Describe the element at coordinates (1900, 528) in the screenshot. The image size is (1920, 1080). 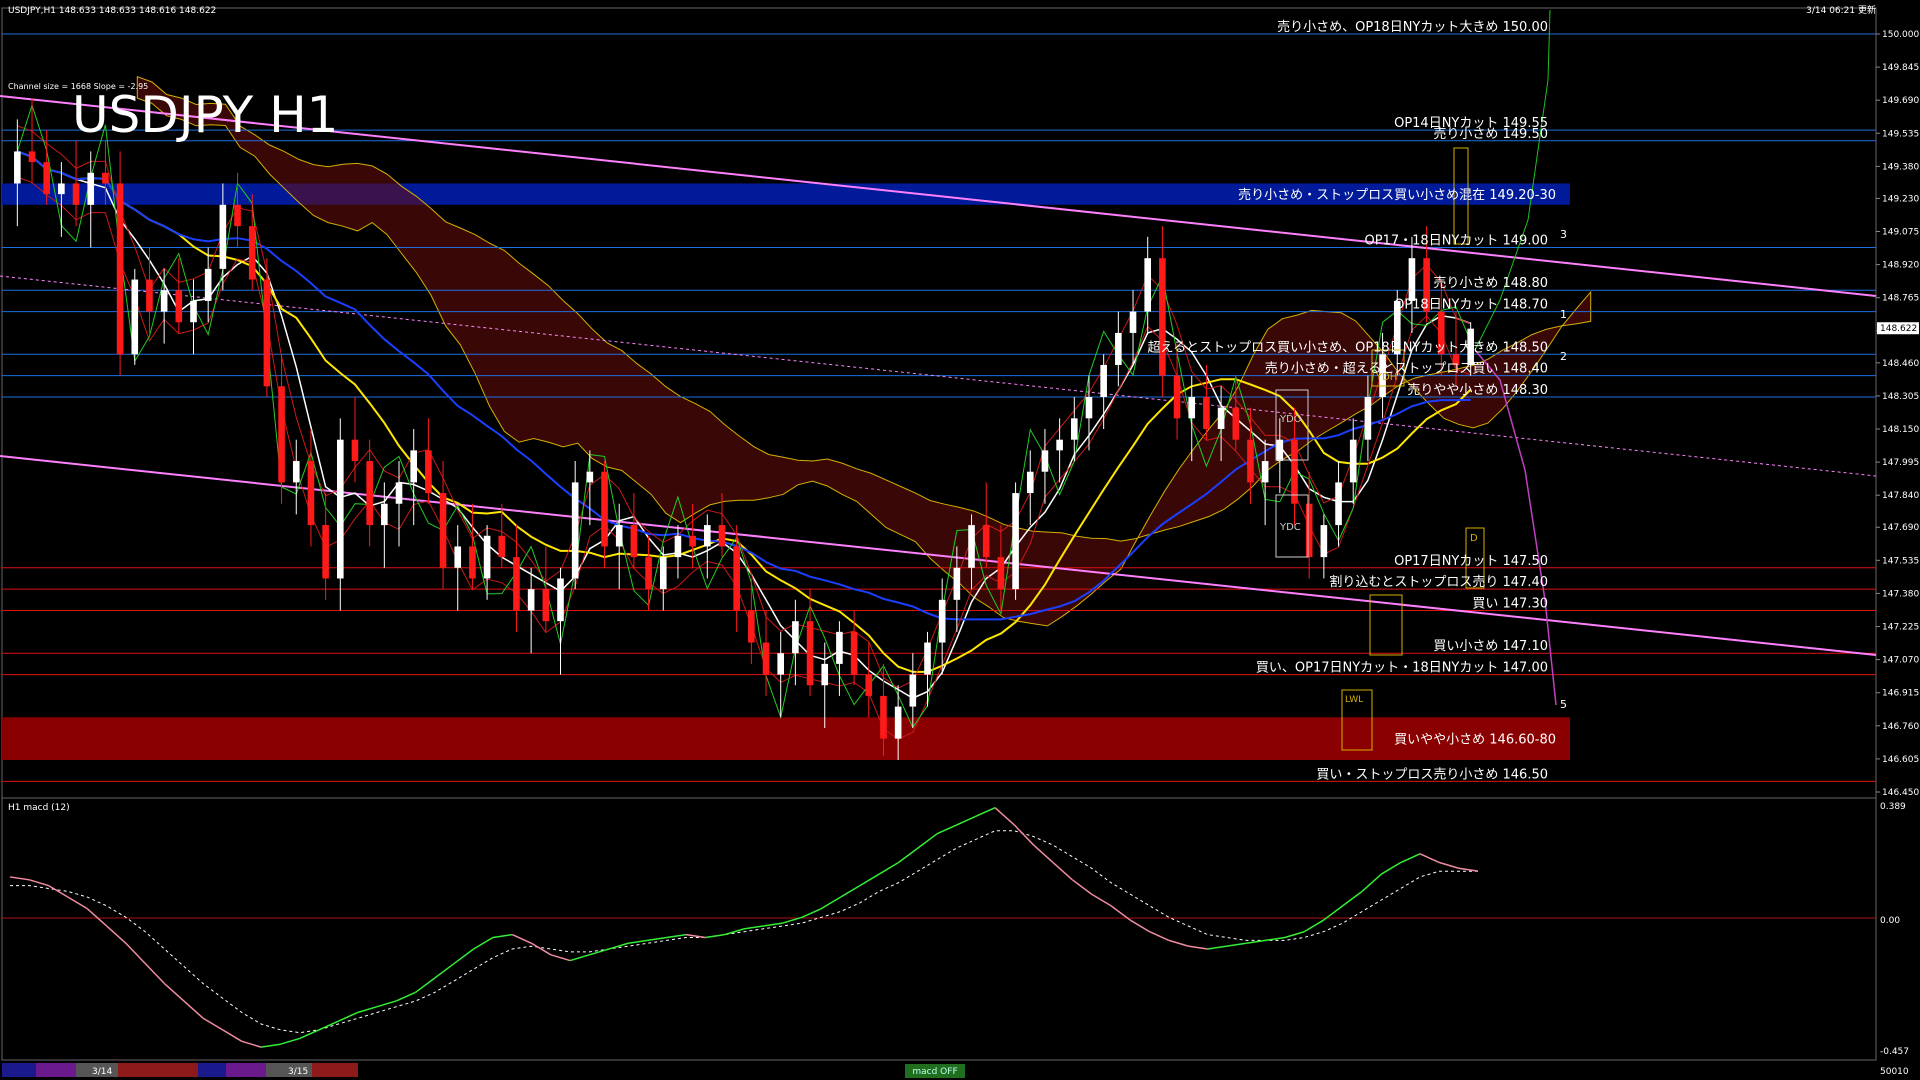
I see `price-axis-label: 147.690` at that location.